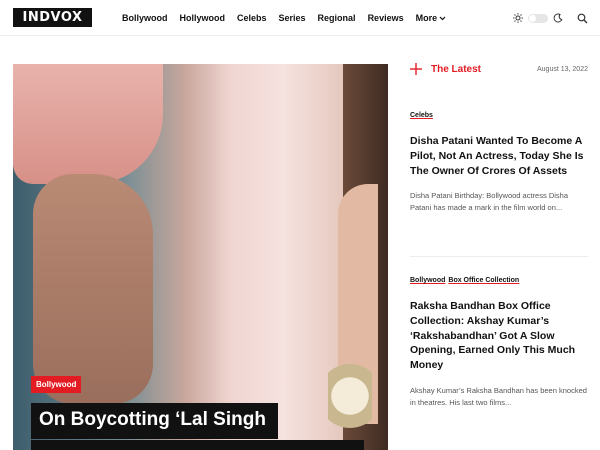 This screenshot has height=450, width=600. I want to click on post-divider, so click(499, 256).